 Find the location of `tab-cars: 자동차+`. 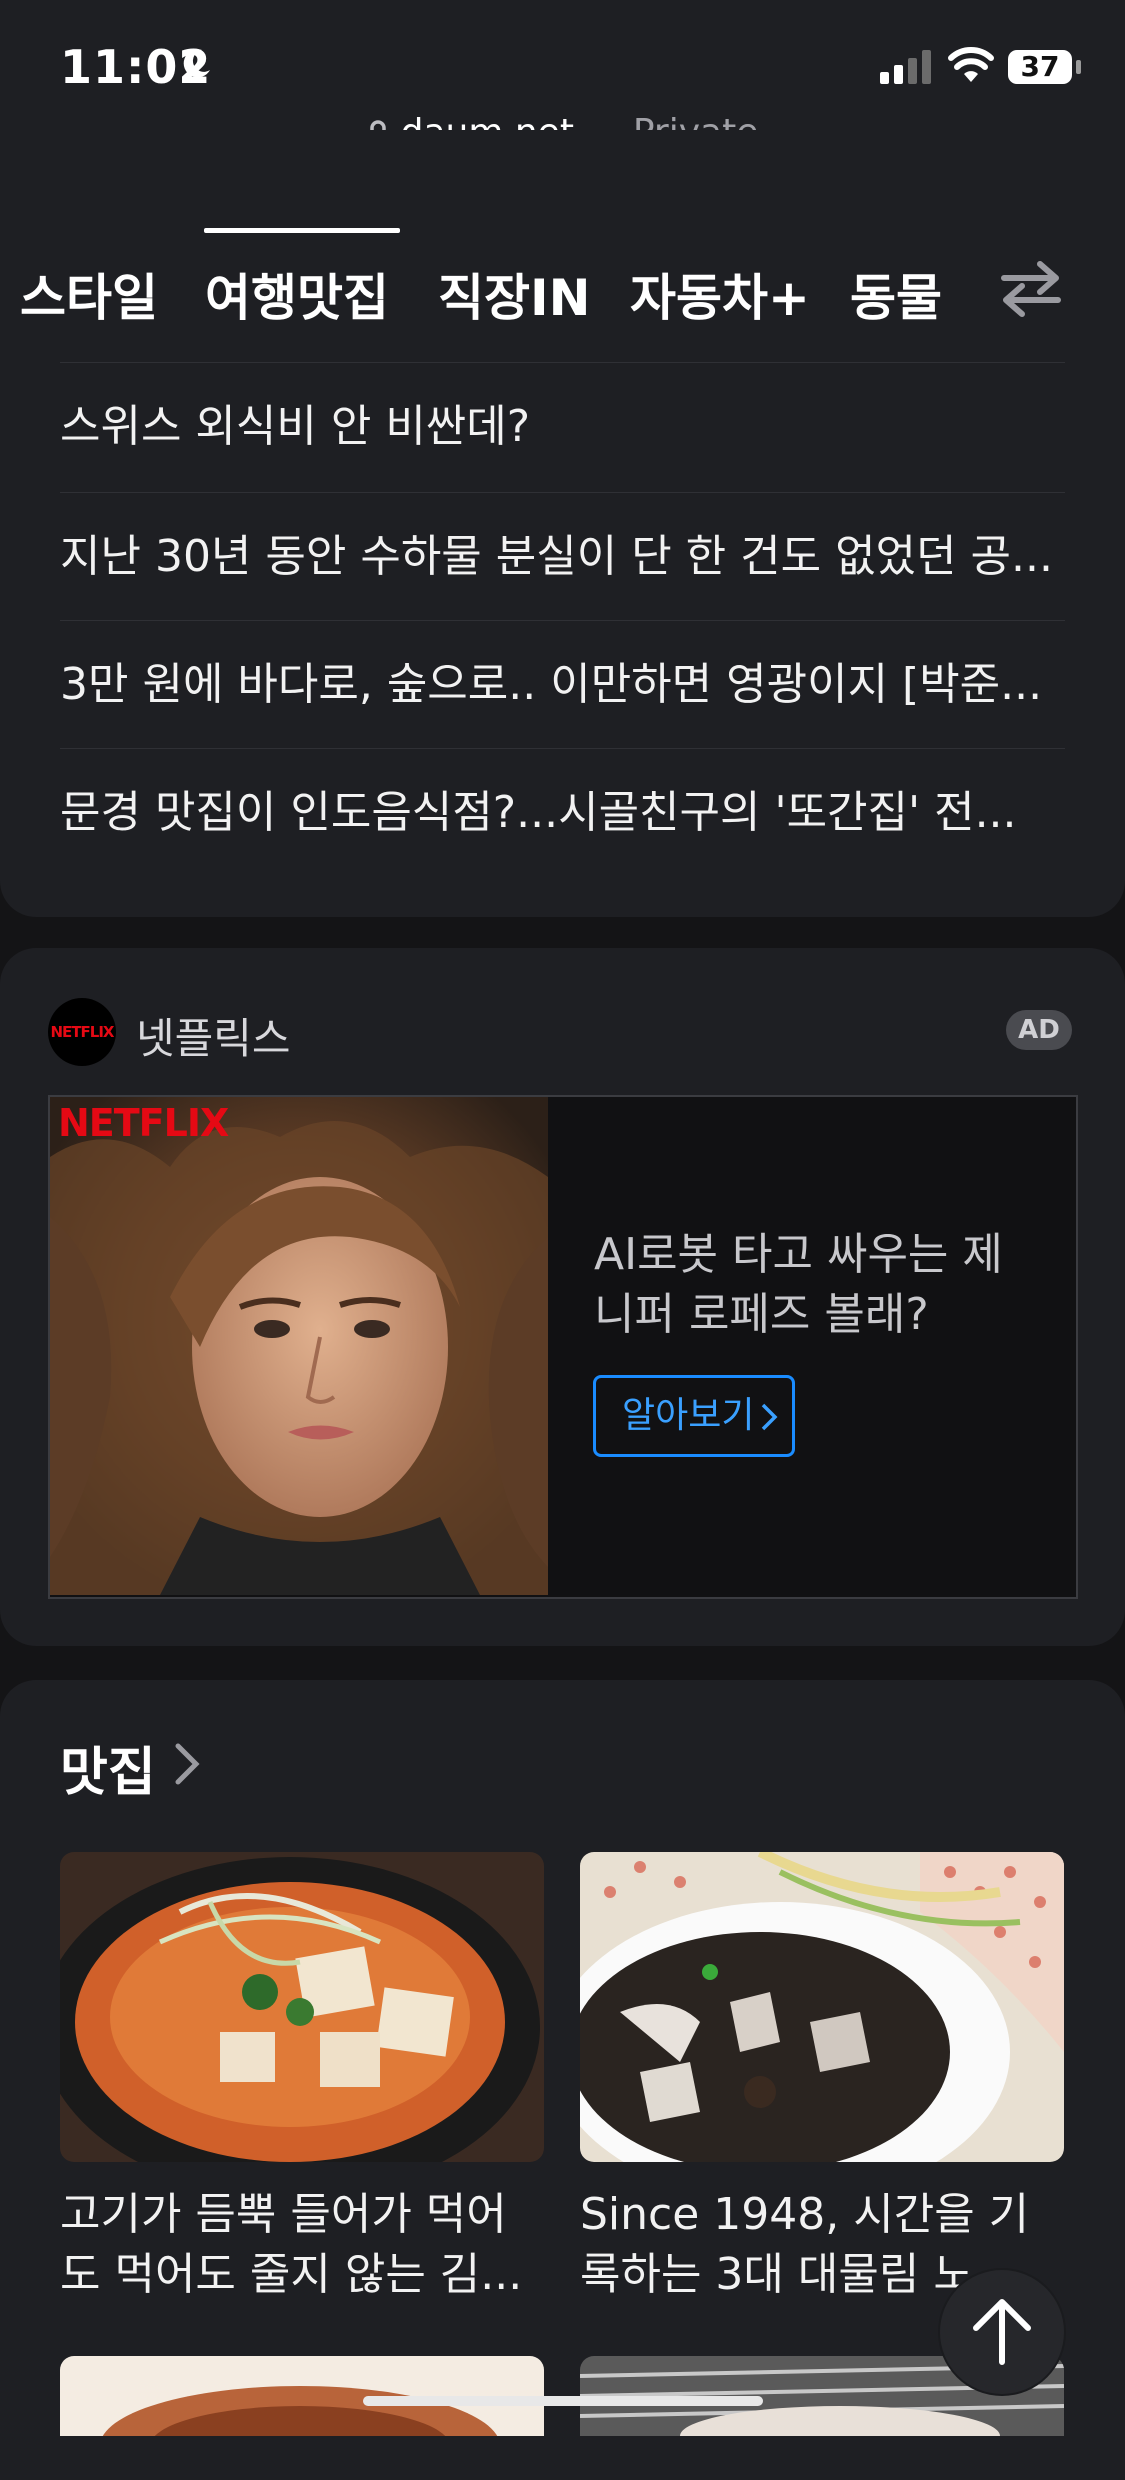

tab-cars: 자동차+ is located at coordinates (720, 294).